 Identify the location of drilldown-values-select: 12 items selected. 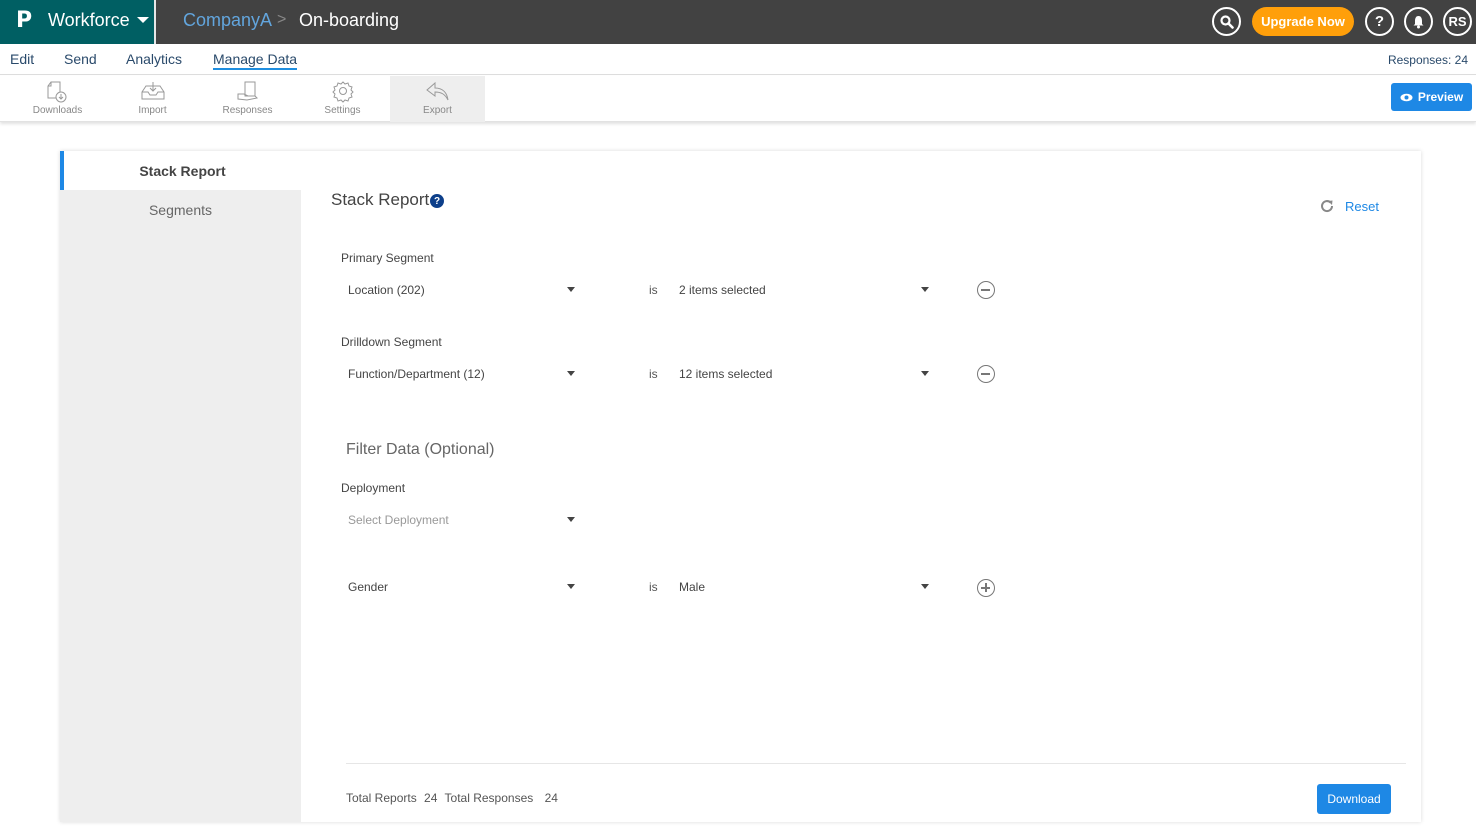
(800, 374).